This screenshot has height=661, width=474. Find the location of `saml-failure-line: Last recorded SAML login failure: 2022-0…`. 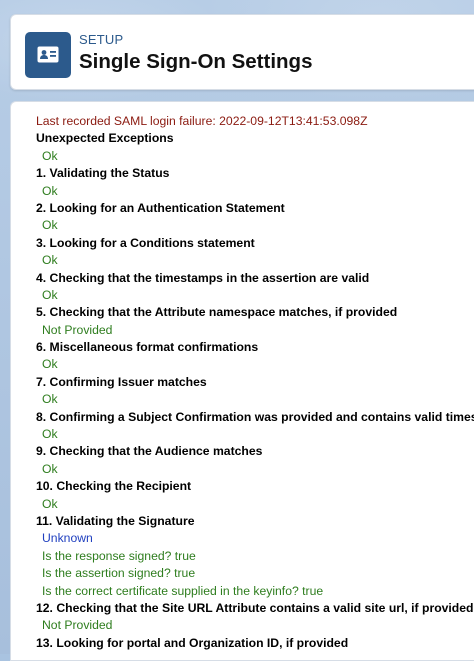

saml-failure-line: Last recorded SAML login failure: 2022-0… is located at coordinates (202, 121).